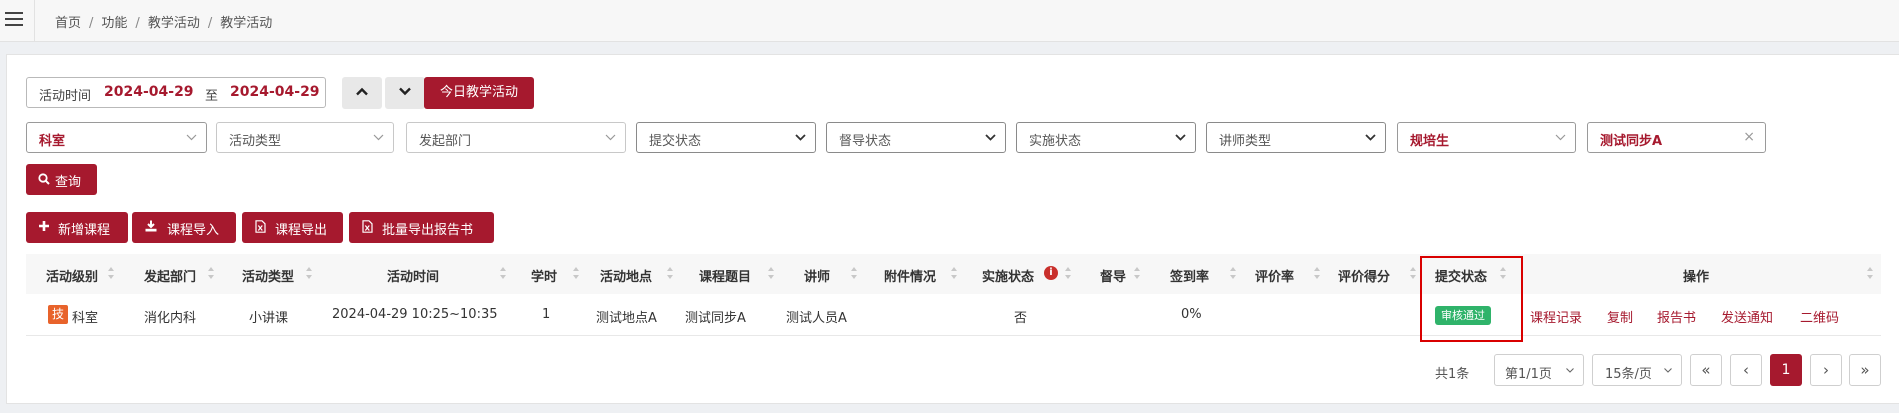  What do you see at coordinates (1189, 275) in the screenshot?
I see `col-sign-rate: 签到率` at bounding box center [1189, 275].